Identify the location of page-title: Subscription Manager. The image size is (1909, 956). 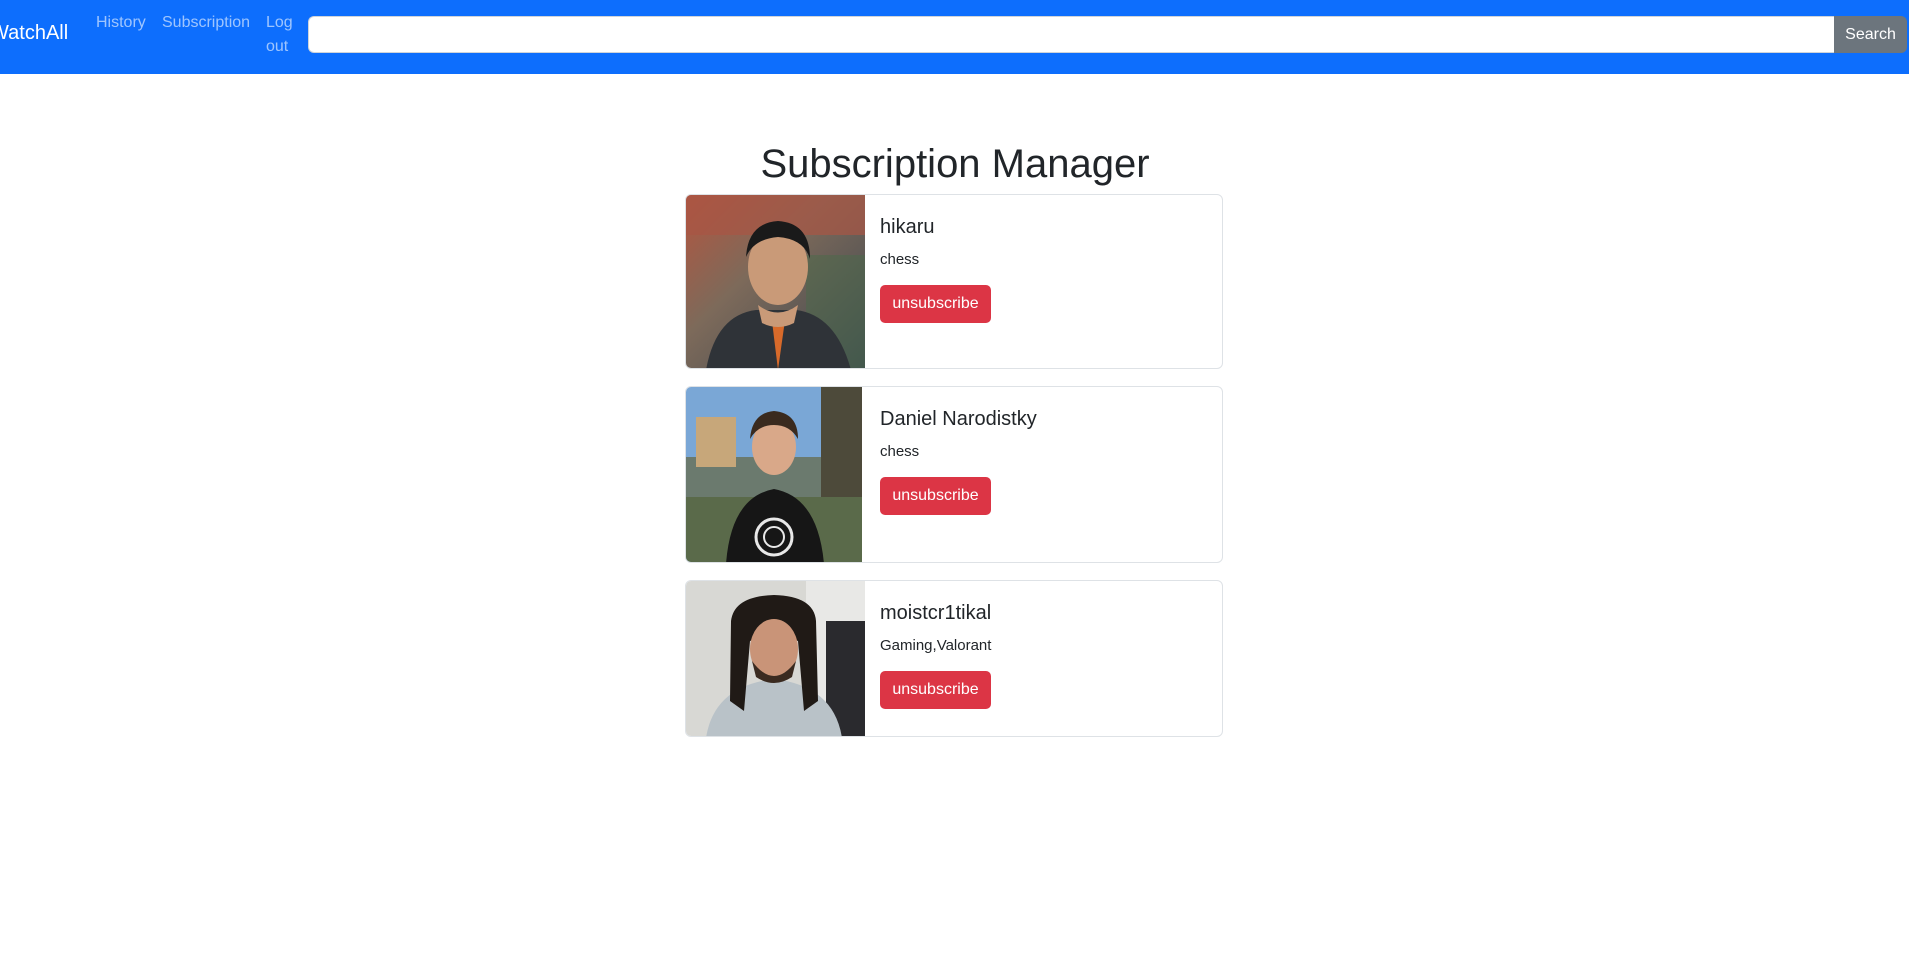
(955, 164).